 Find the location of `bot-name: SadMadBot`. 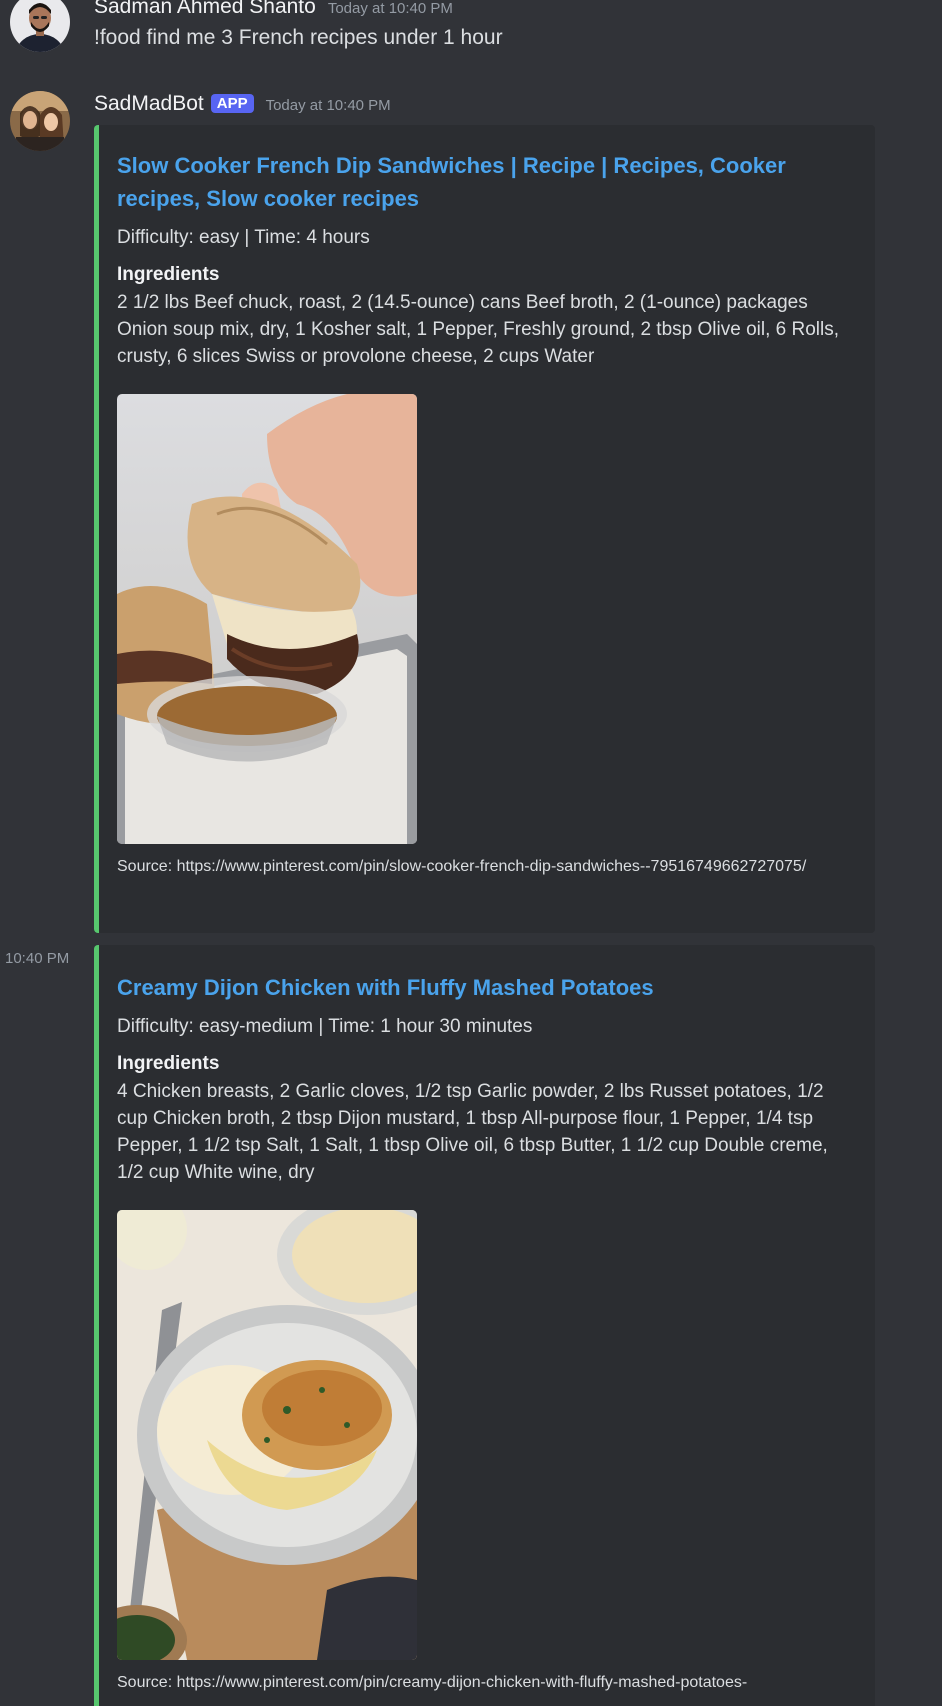

bot-name: SadMadBot is located at coordinates (149, 104).